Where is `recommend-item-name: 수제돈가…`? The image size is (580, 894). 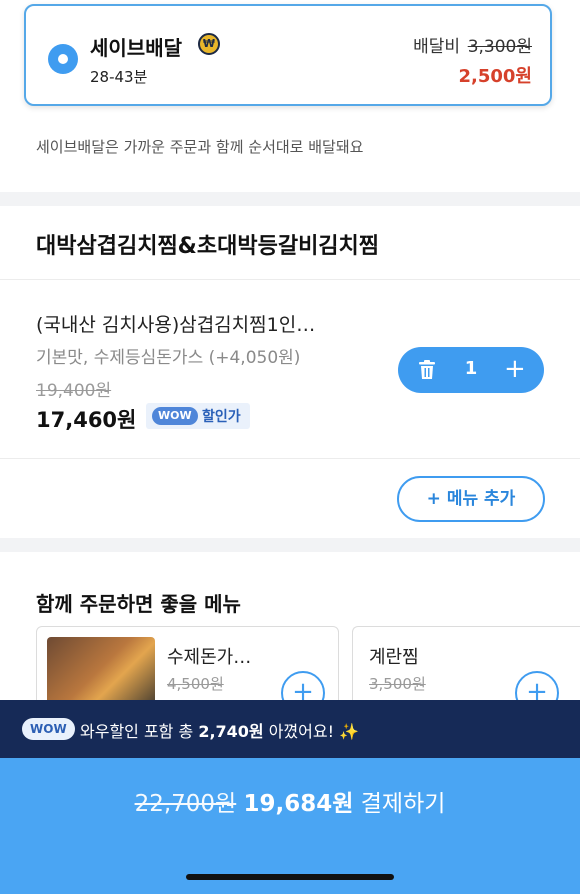 recommend-item-name: 수제돈가… is located at coordinates (209, 657).